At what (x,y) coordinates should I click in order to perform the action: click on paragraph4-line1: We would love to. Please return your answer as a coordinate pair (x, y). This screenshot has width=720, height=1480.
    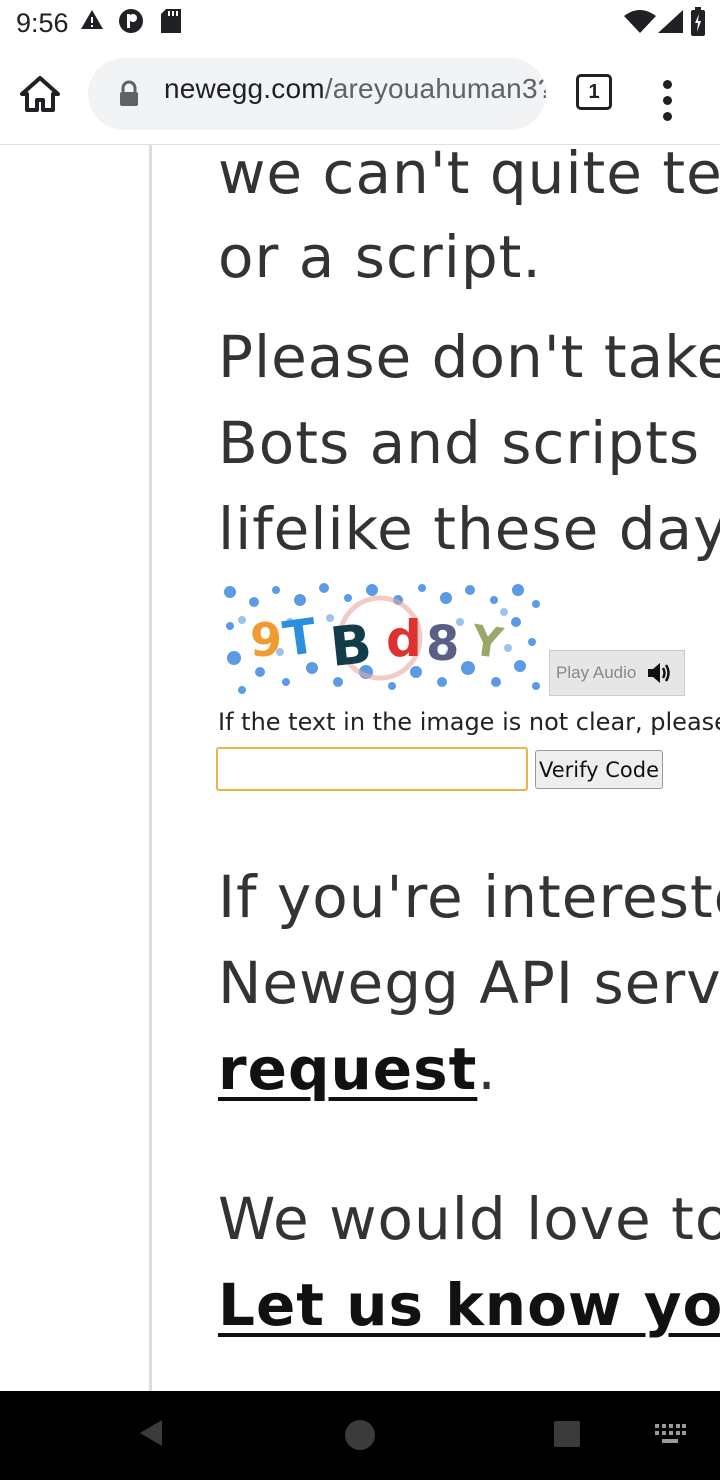
    Looking at the image, I should click on (469, 1219).